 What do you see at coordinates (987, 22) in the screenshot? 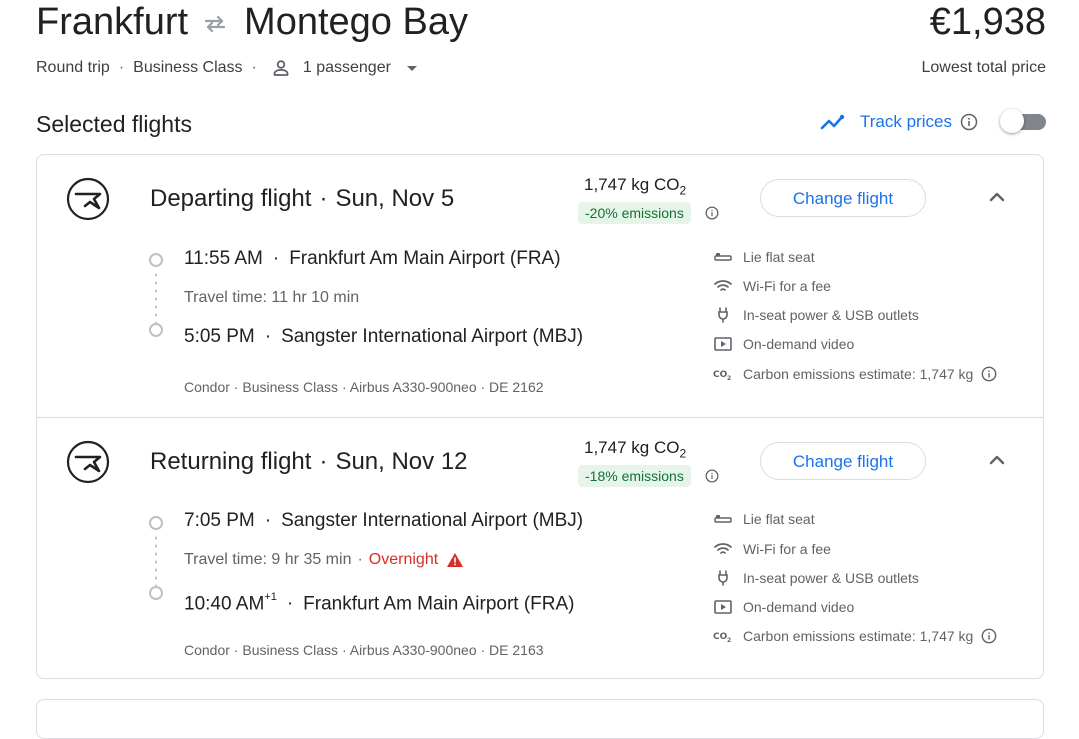
I see `total-price: €1,938` at bounding box center [987, 22].